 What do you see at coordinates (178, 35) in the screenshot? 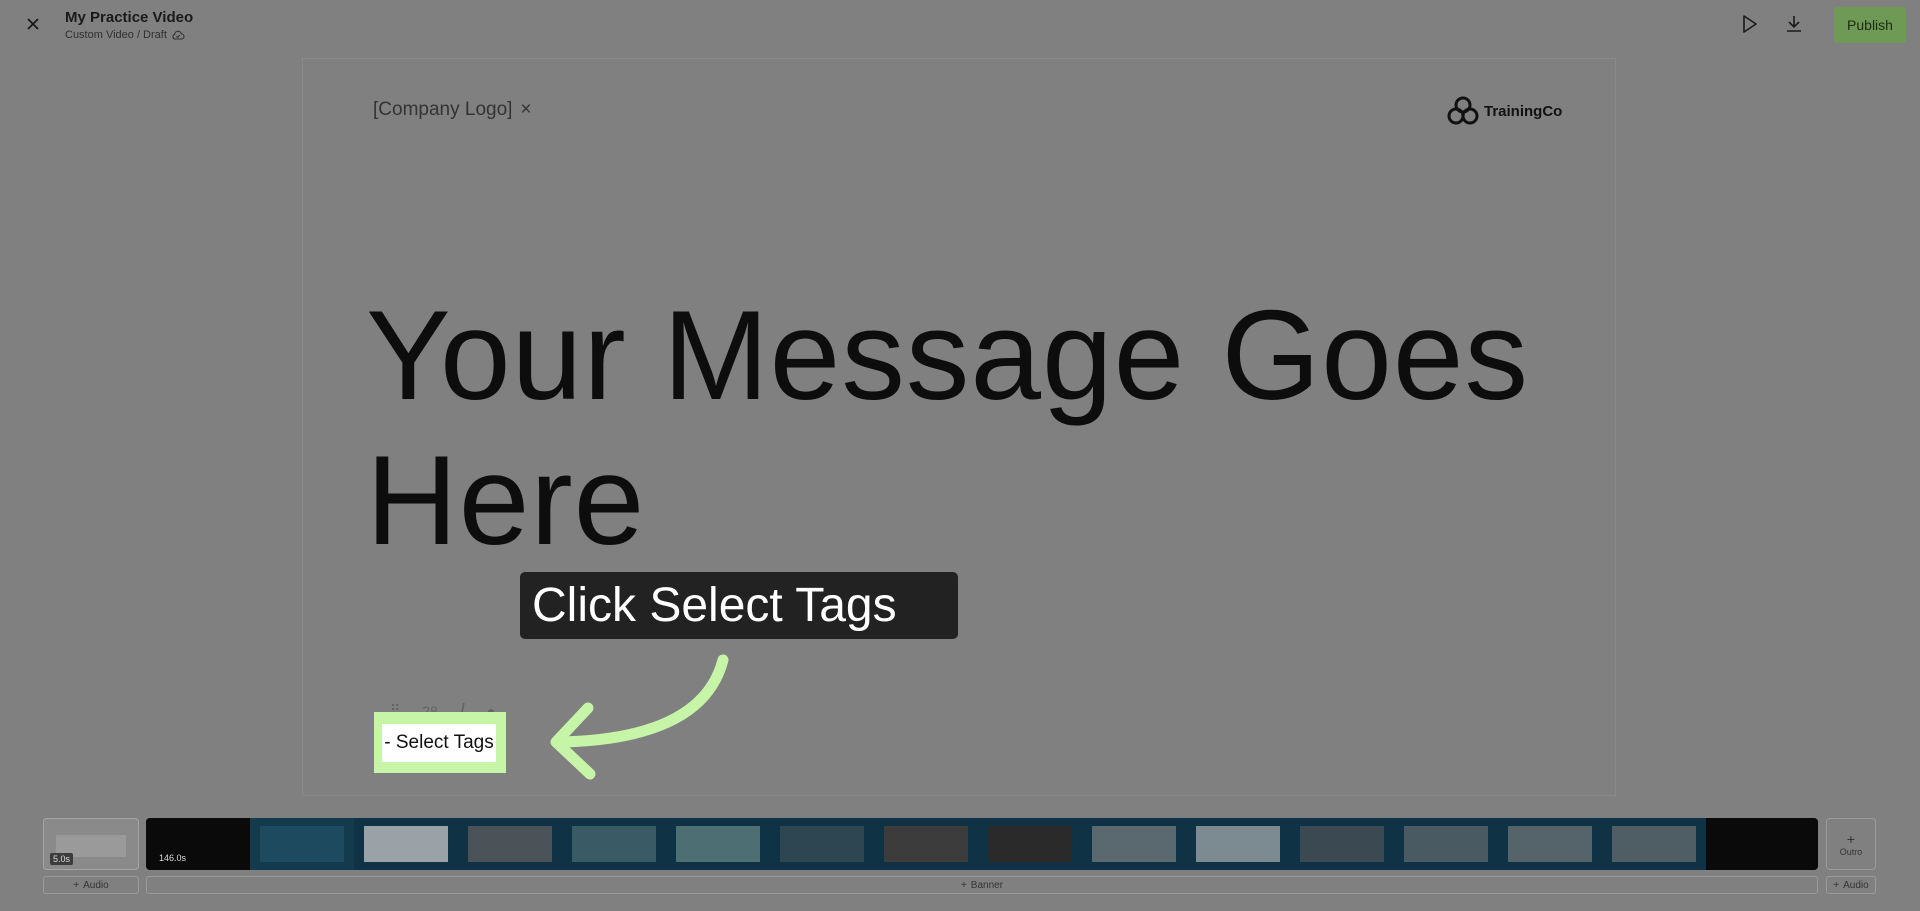
I see `cloud-saved-icon` at bounding box center [178, 35].